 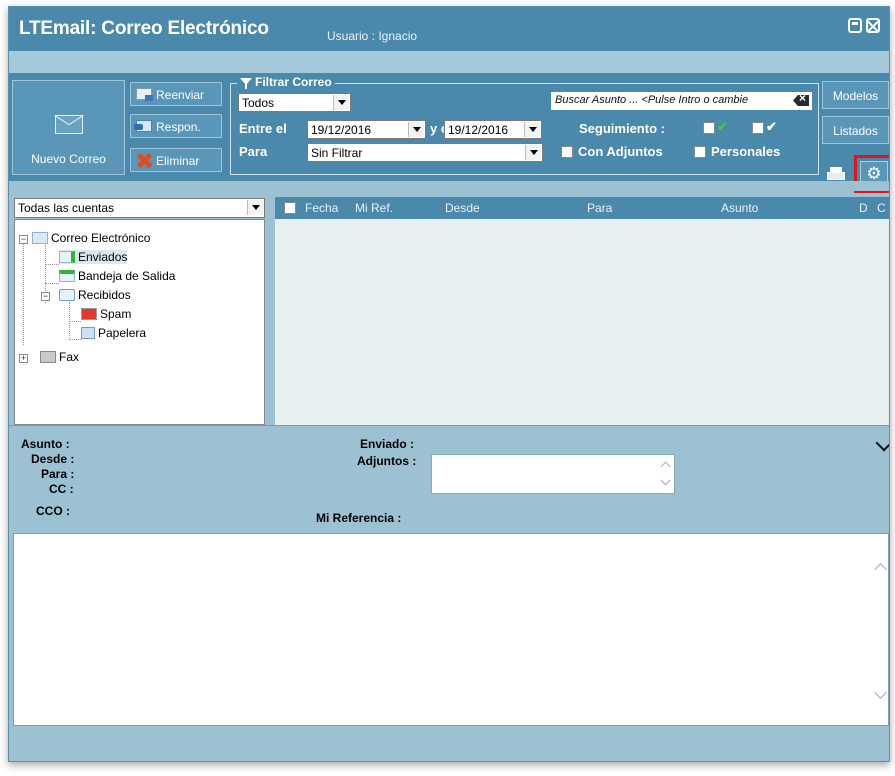 I want to click on attachments-checkbox, so click(x=567, y=152).